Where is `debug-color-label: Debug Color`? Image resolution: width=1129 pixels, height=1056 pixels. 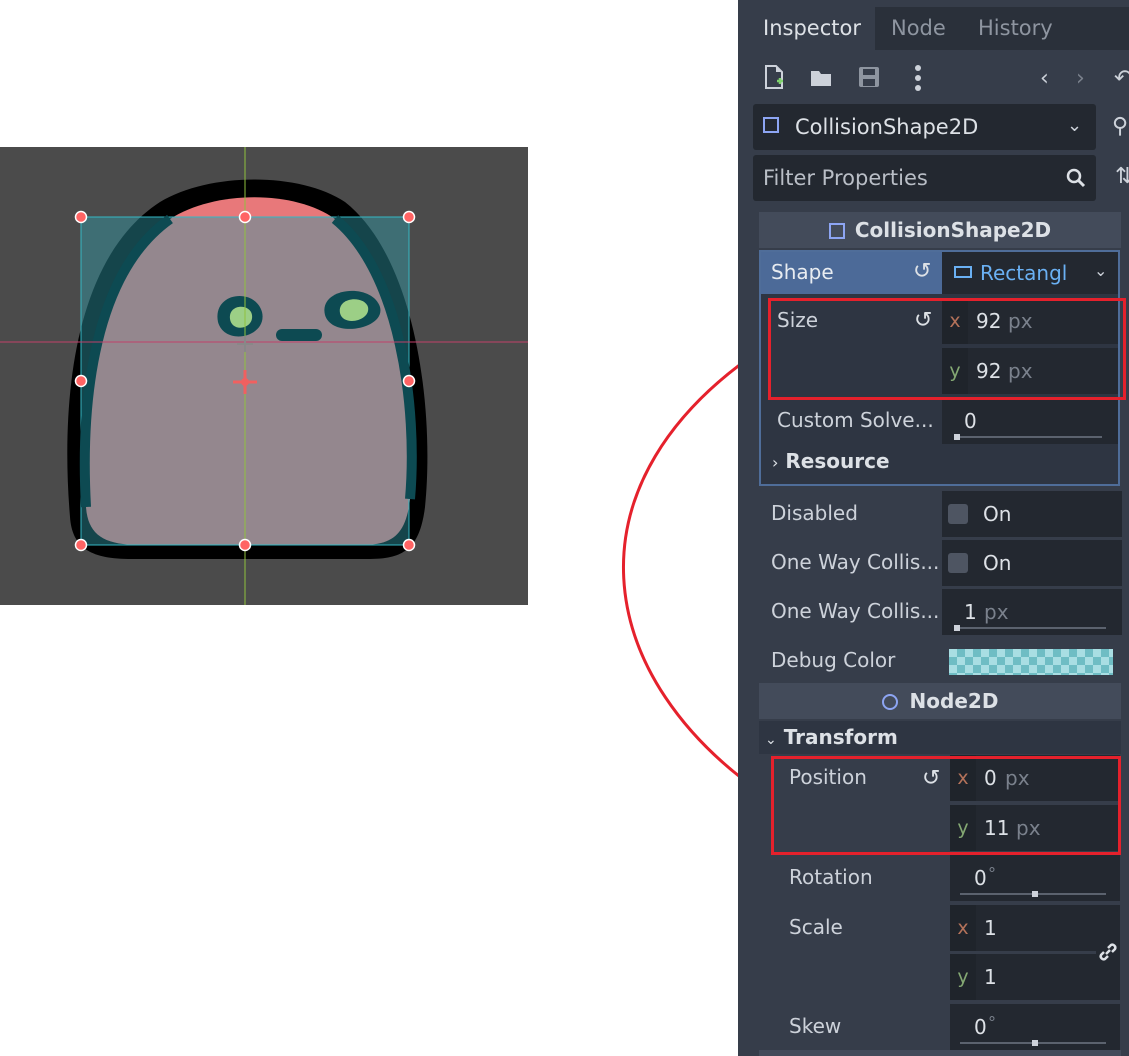
debug-color-label: Debug Color is located at coordinates (833, 660).